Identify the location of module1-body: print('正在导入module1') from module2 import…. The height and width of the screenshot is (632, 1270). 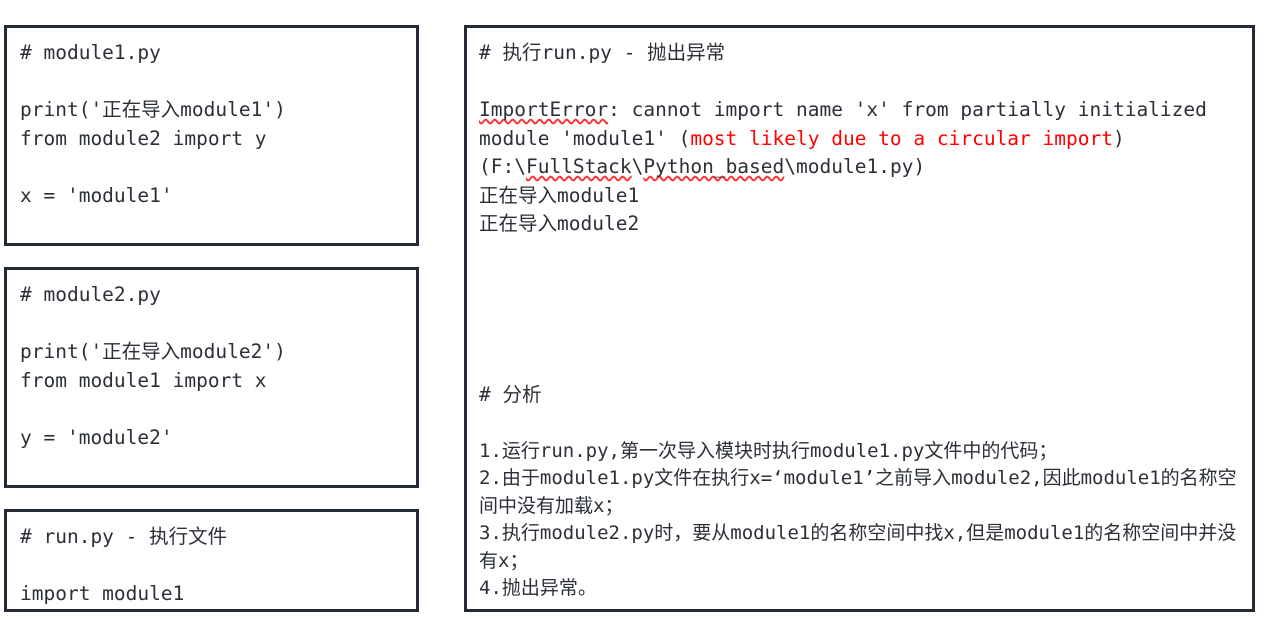
(153, 152).